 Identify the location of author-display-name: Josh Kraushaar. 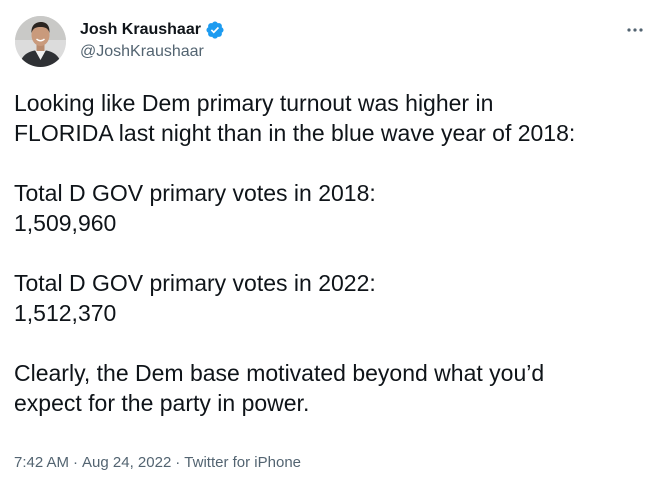
(140, 30).